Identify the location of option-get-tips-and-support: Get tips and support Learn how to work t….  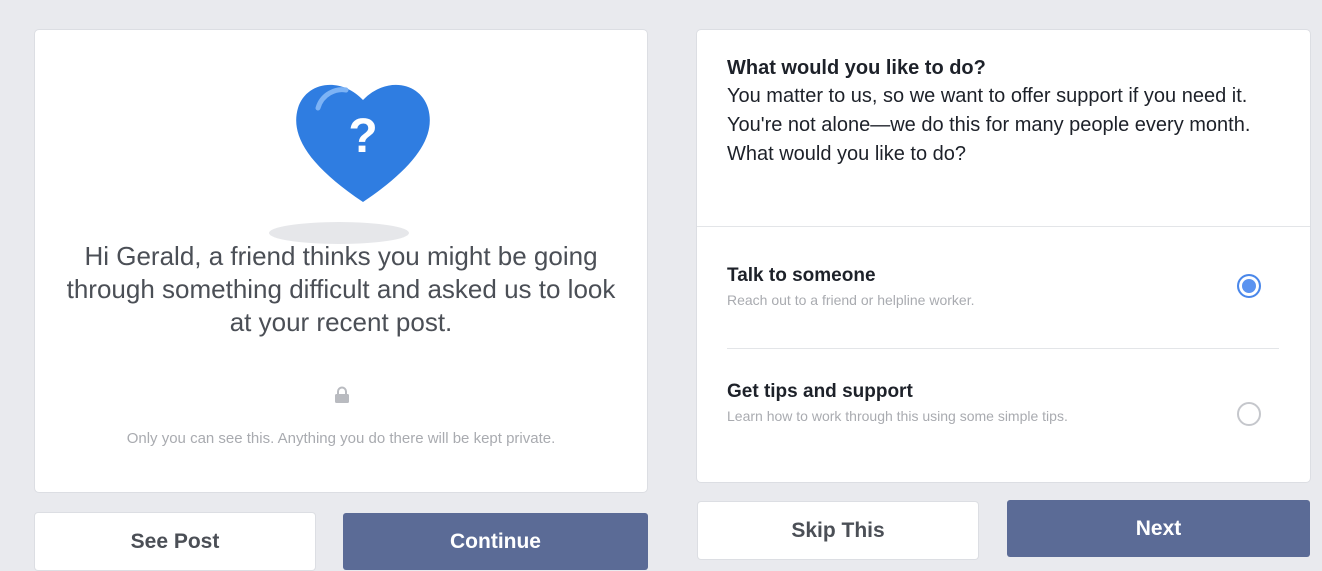
(1004, 403).